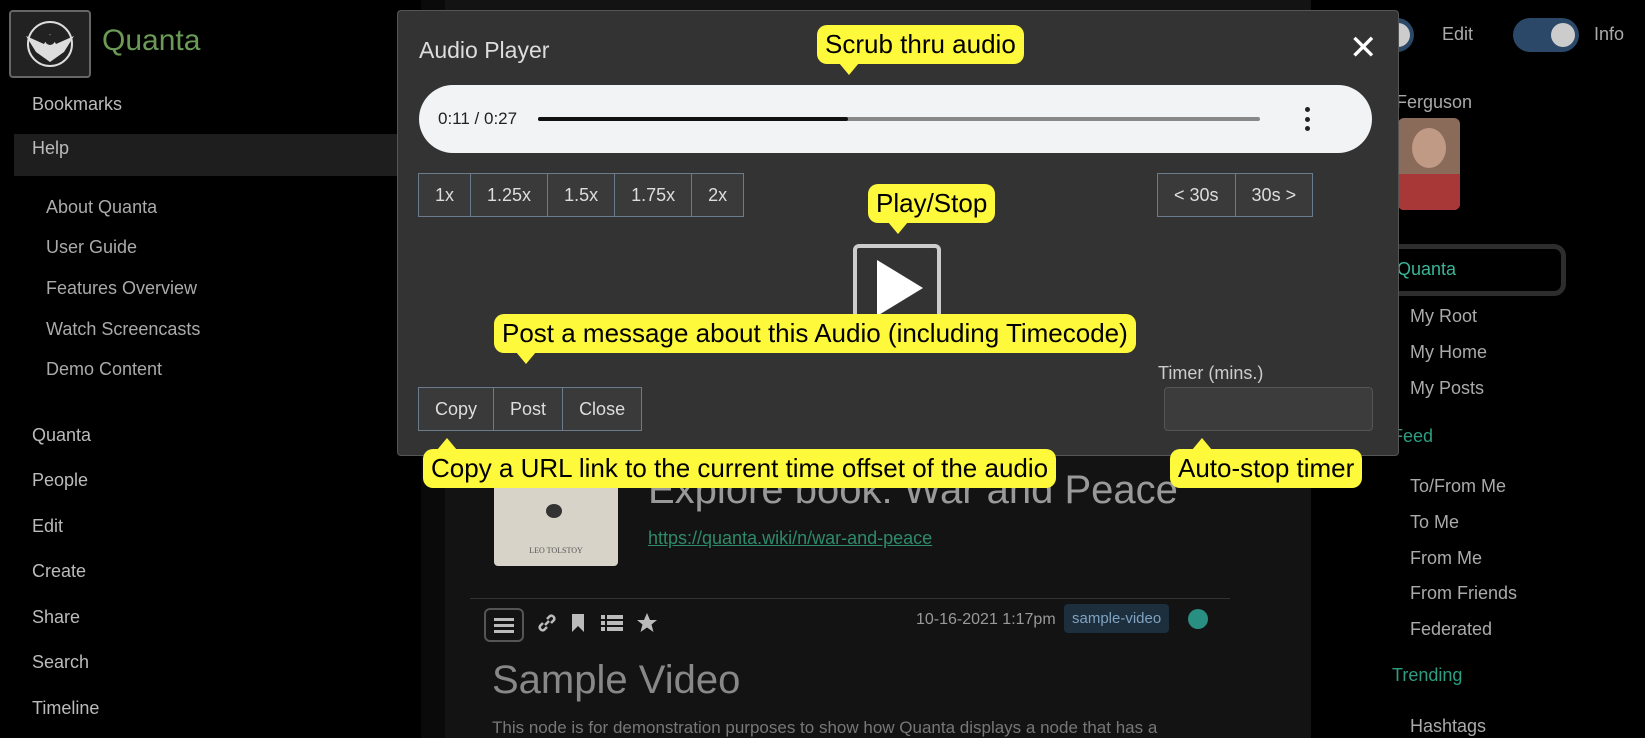 This screenshot has height=738, width=1645. Describe the element at coordinates (932, 203) in the screenshot. I see `callout-play-text: Play/Stop` at that location.